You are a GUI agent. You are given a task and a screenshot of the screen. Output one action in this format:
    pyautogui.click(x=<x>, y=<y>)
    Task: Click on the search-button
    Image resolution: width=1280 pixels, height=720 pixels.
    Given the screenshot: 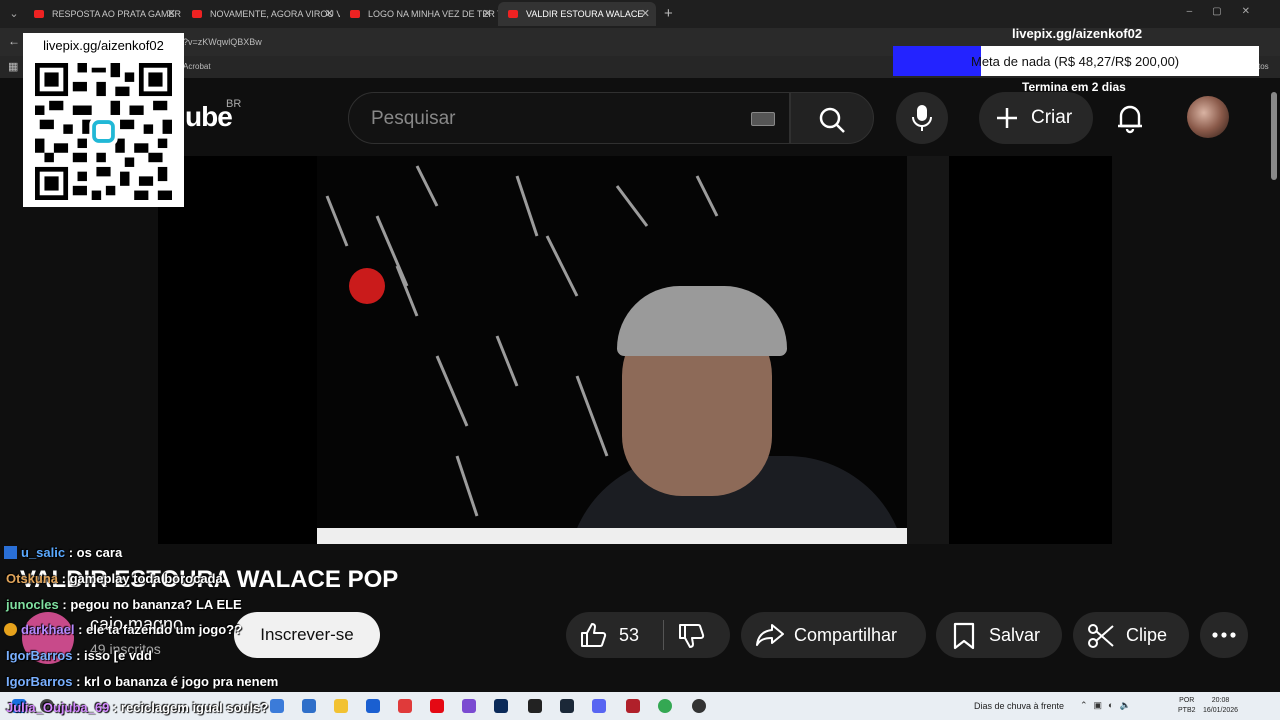 What is the action you would take?
    pyautogui.click(x=832, y=118)
    